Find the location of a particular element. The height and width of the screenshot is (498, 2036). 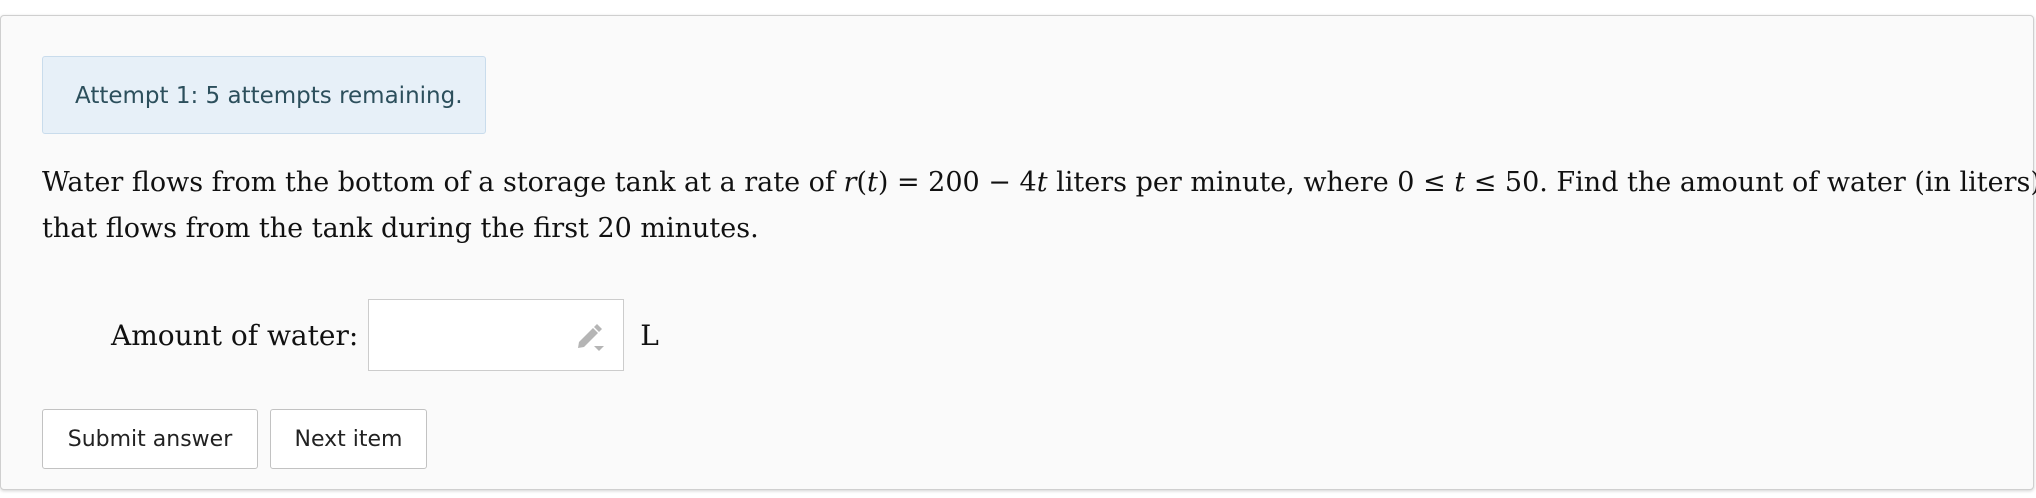

next-item-button: Next item is located at coordinates (348, 439).